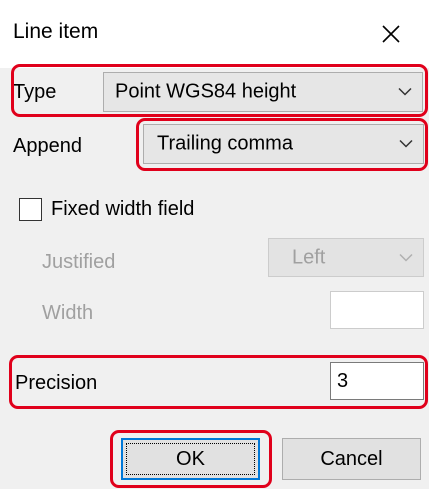  What do you see at coordinates (377, 310) in the screenshot?
I see `width-input` at bounding box center [377, 310].